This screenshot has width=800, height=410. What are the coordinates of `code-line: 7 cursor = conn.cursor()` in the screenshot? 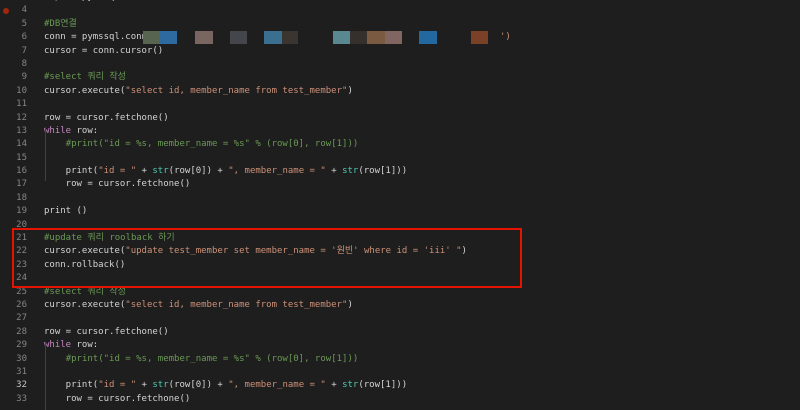 It's located at (400, 51).